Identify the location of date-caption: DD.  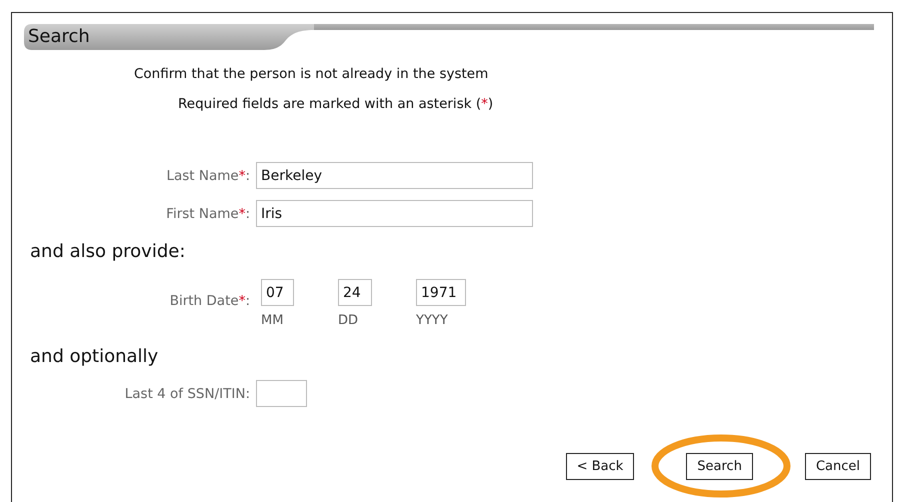
(349, 320).